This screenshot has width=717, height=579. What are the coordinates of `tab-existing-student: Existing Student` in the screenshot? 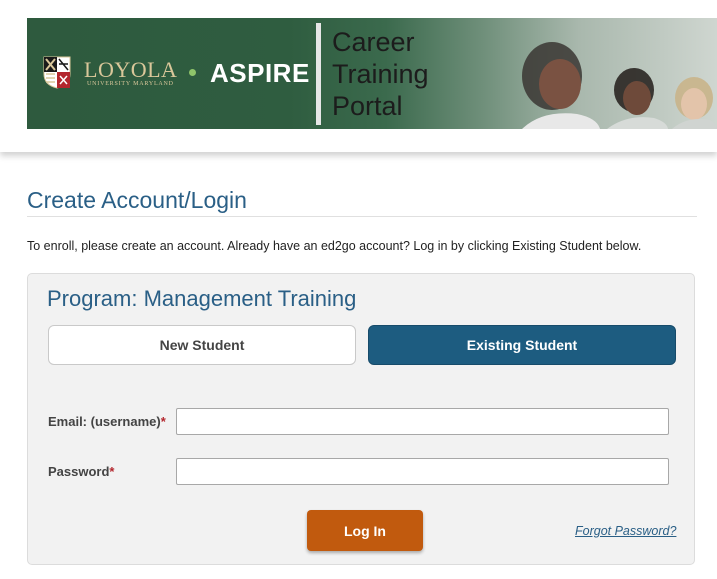 It's located at (522, 345).